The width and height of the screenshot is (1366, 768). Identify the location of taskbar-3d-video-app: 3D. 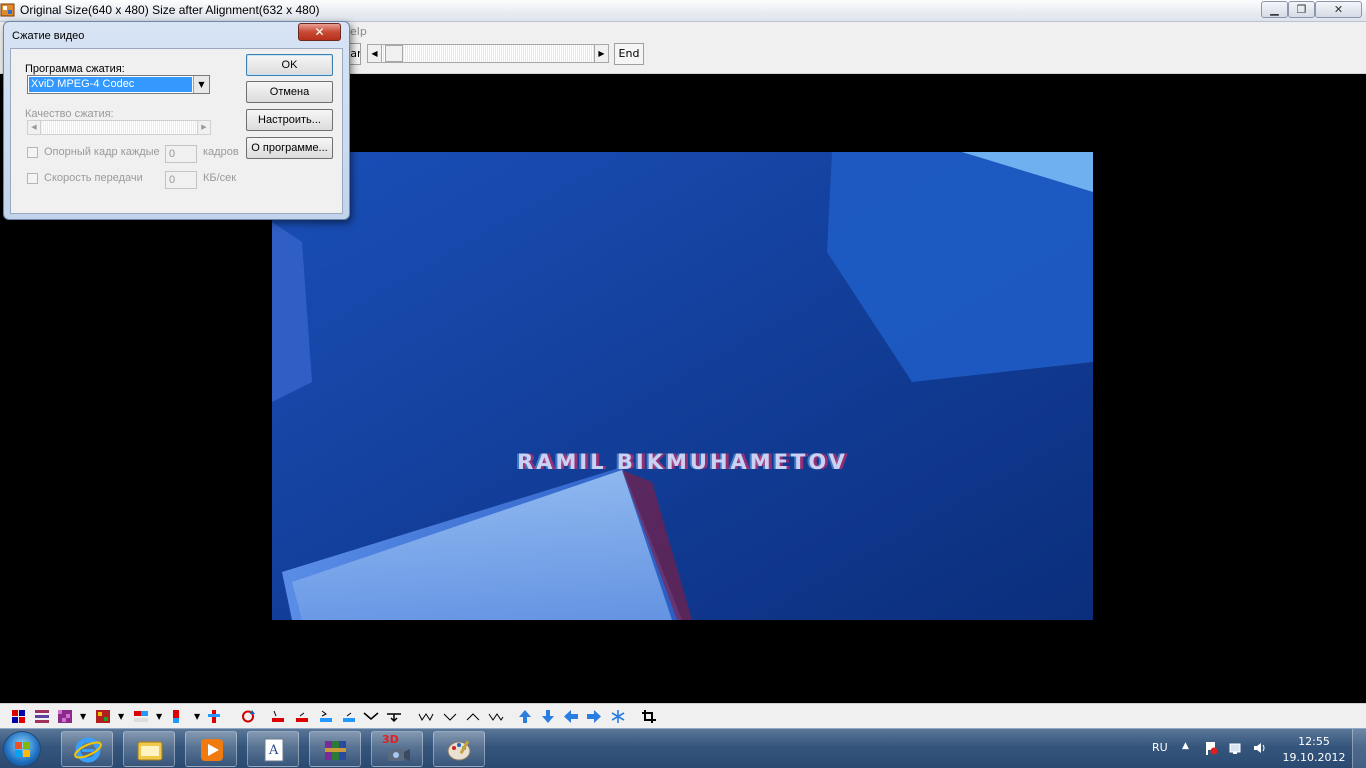
(397, 749).